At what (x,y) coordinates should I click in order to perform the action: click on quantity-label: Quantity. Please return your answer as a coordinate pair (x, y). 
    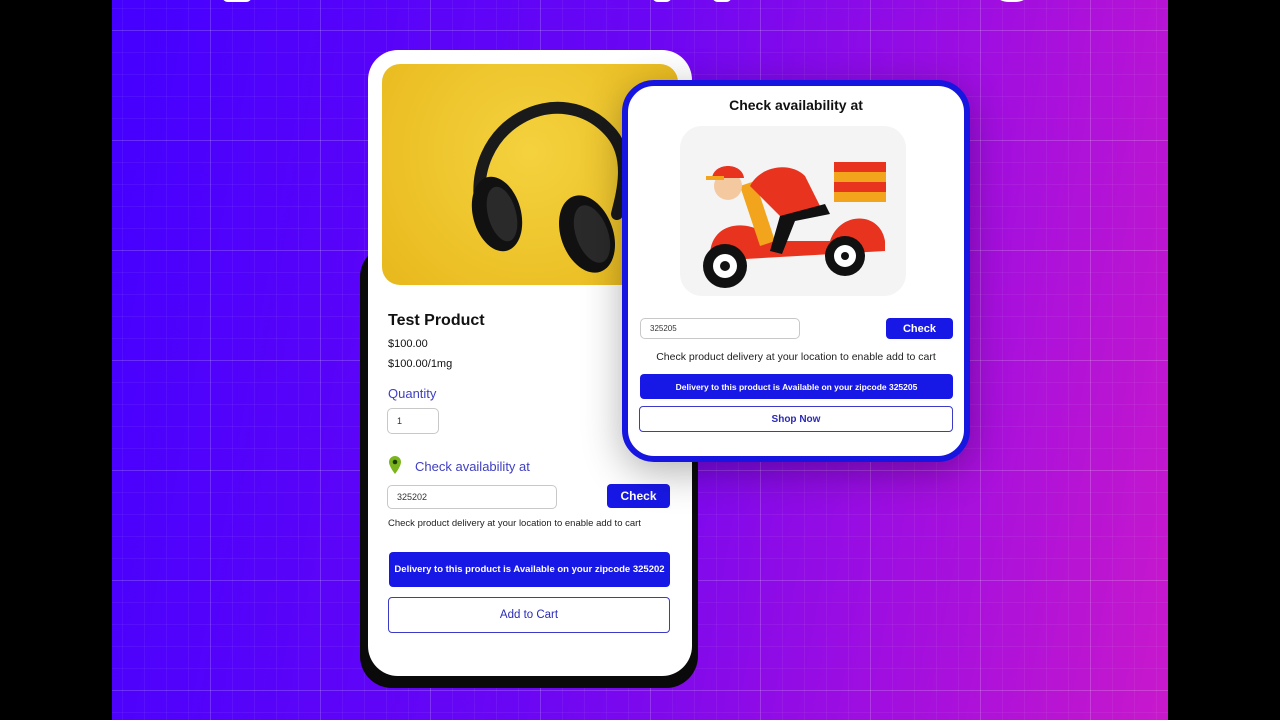
    Looking at the image, I should click on (412, 393).